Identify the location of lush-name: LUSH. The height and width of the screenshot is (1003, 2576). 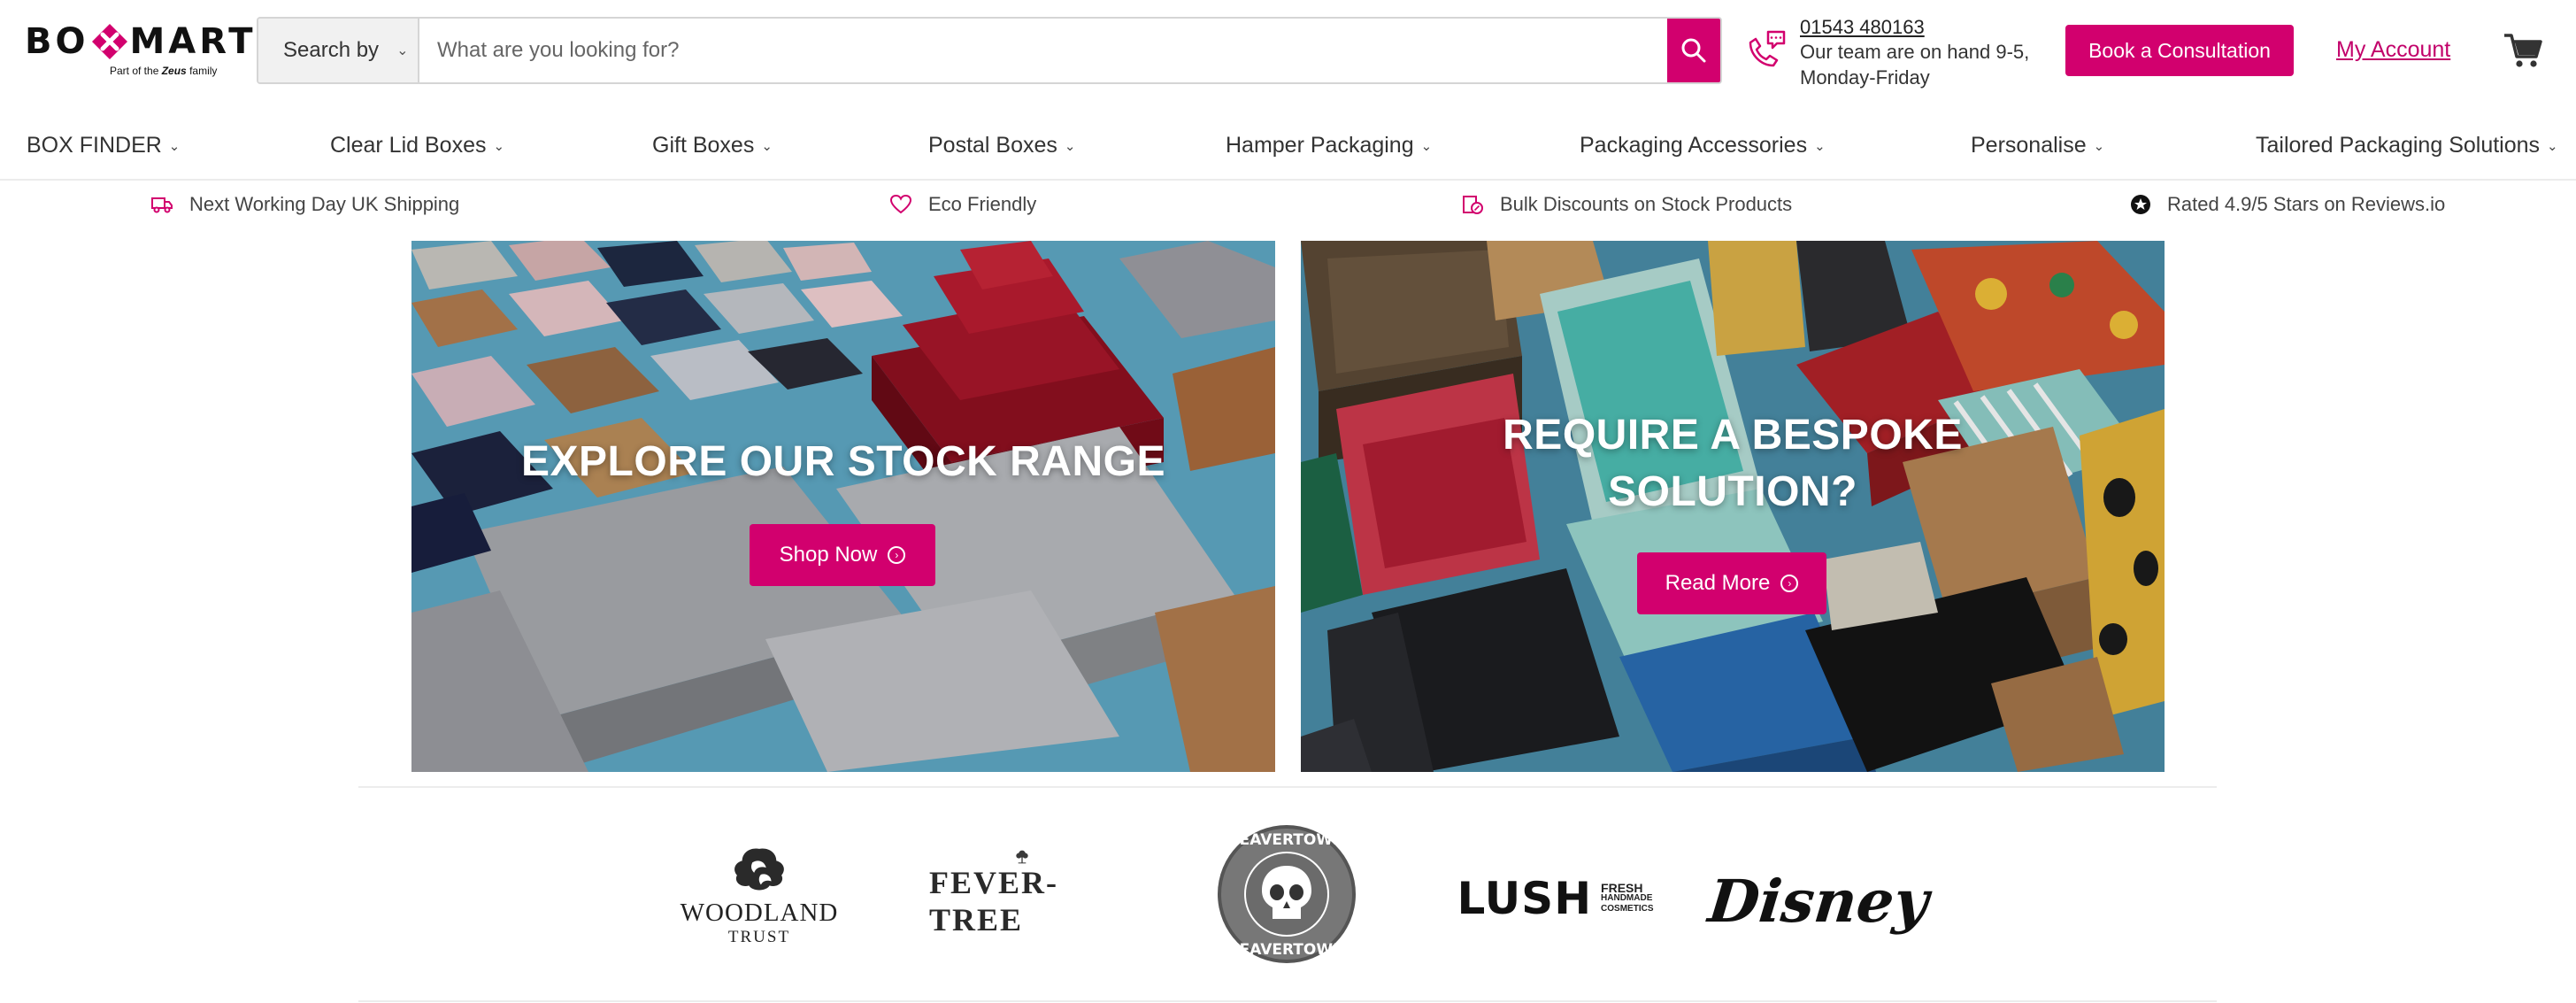
(1525, 898).